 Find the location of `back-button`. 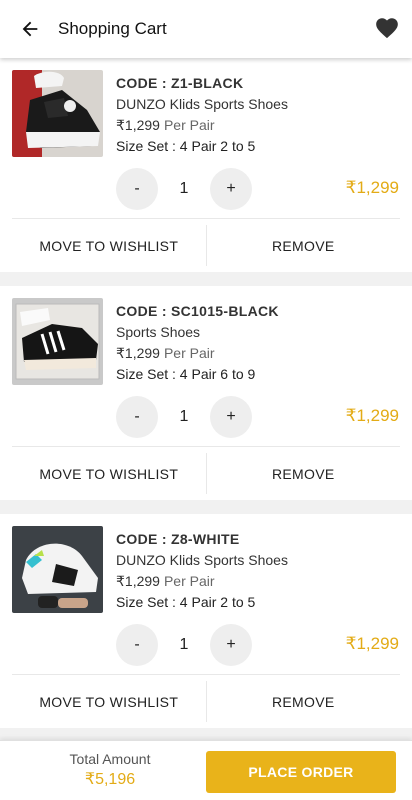

back-button is located at coordinates (30, 29).